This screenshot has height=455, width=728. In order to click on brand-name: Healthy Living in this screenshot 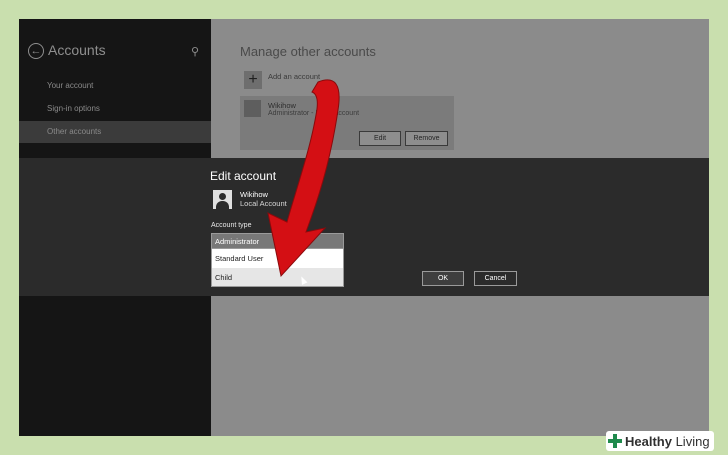, I will do `click(667, 441)`.